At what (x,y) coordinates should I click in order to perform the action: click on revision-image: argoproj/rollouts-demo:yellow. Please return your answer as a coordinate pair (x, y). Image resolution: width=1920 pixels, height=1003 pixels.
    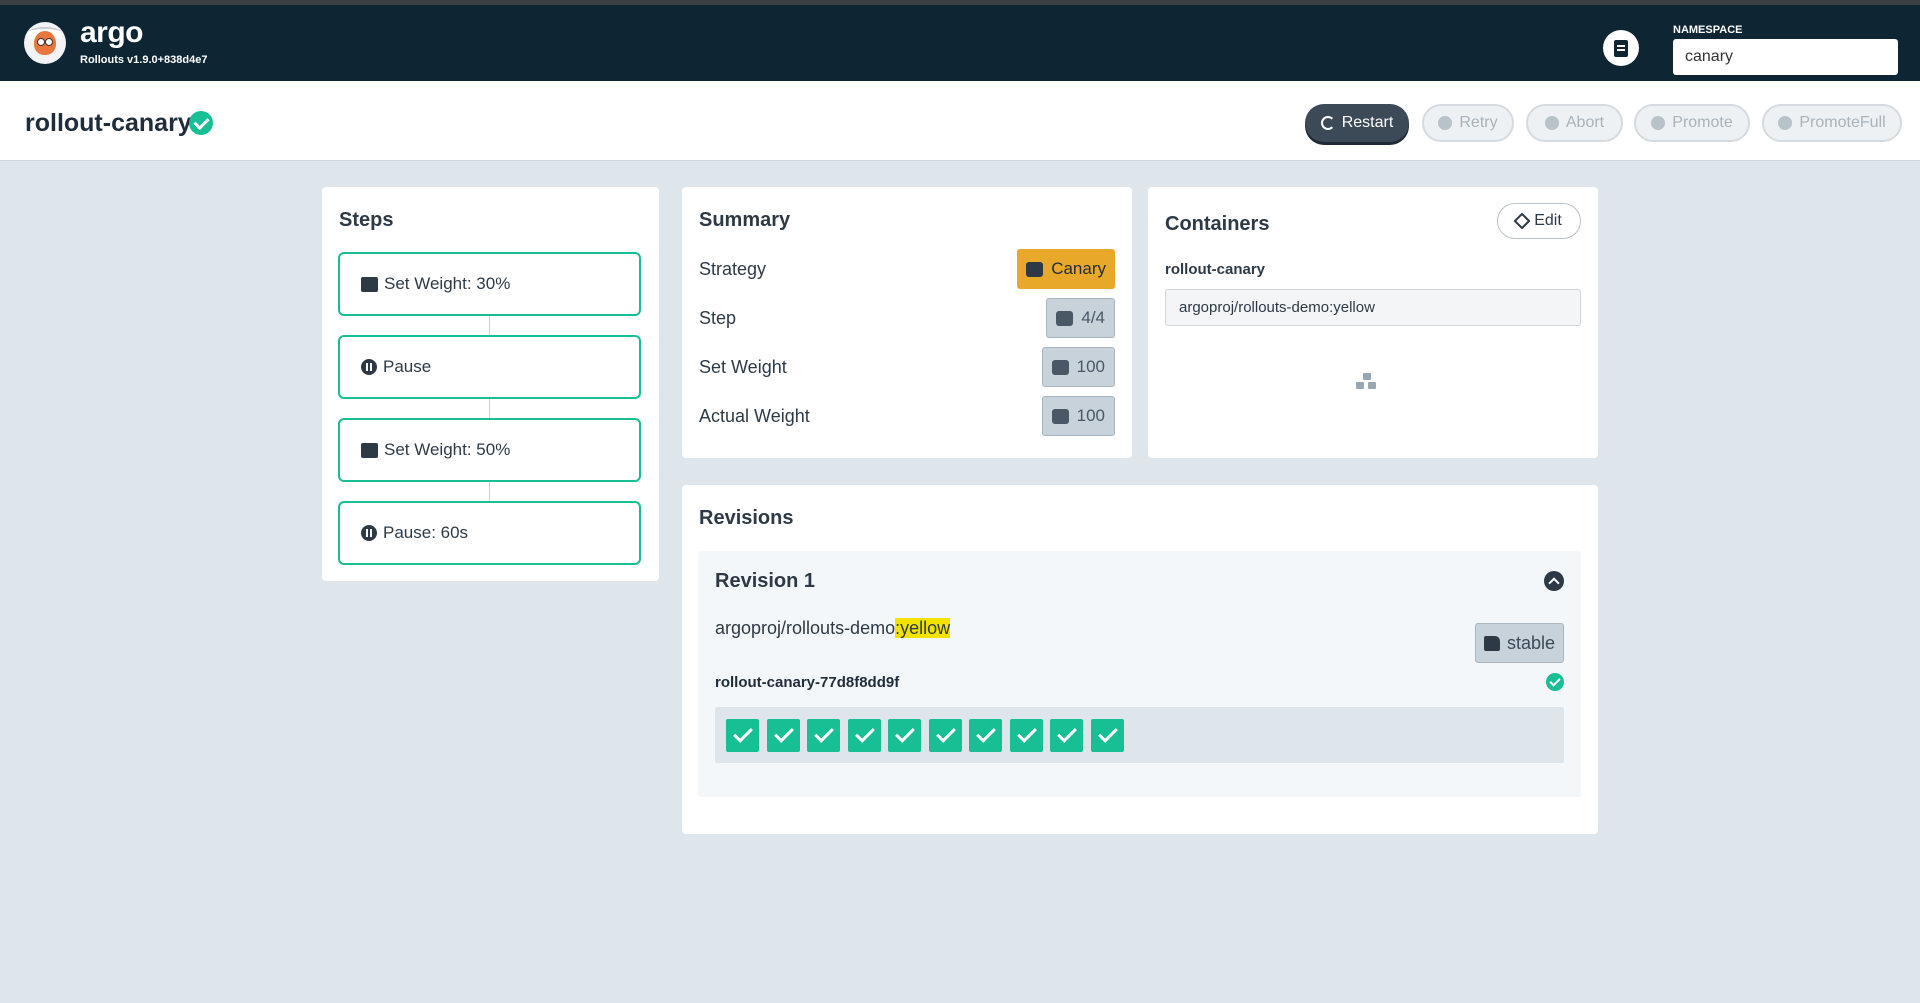
    Looking at the image, I should click on (833, 628).